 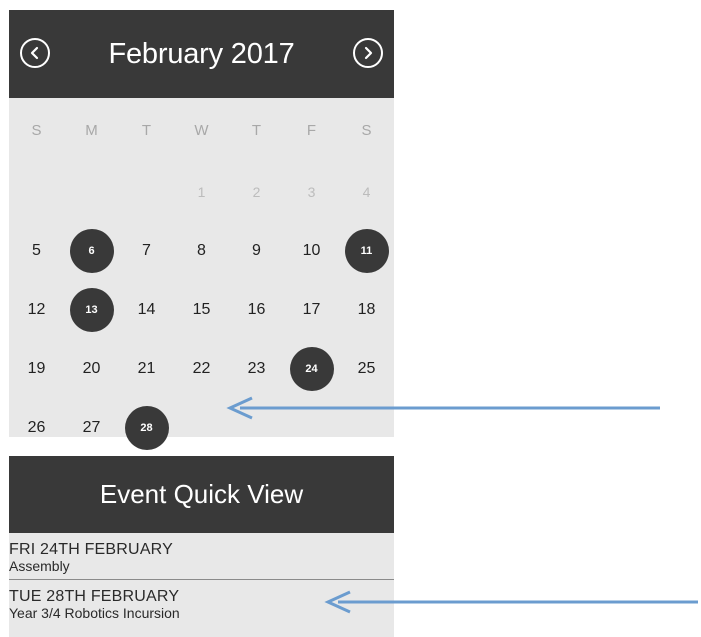 I want to click on arrow-to-calendar-end, so click(x=443, y=408).